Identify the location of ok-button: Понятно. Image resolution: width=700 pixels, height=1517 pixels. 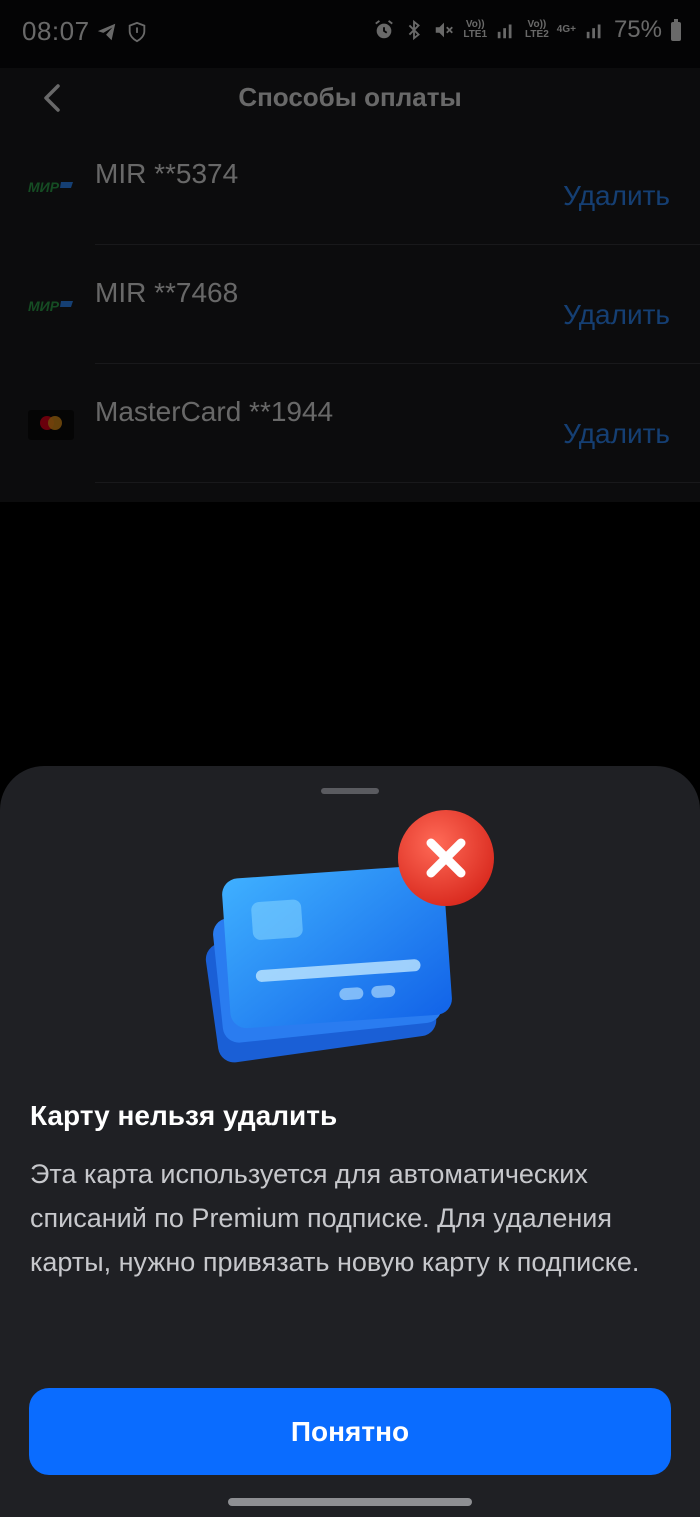
(350, 1431).